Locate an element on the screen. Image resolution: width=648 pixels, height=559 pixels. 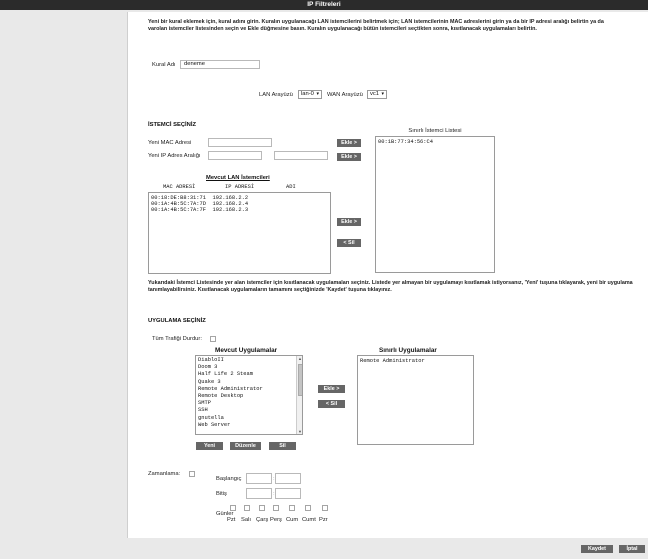
list-item: 00:1B:77:34:56:C4 is located at coordinates (405, 142).